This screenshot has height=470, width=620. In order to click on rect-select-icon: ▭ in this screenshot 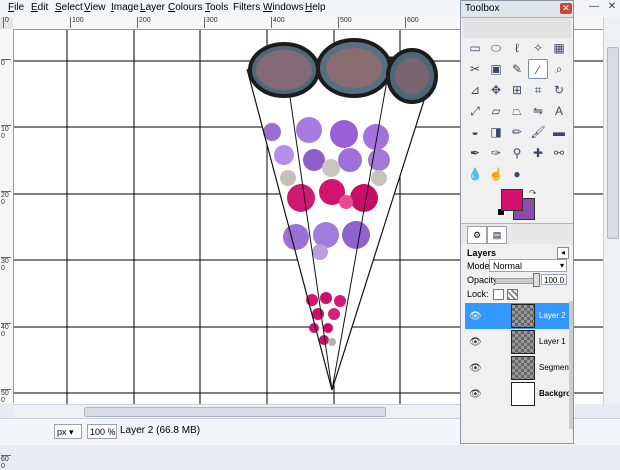, I will do `click(475, 48)`.